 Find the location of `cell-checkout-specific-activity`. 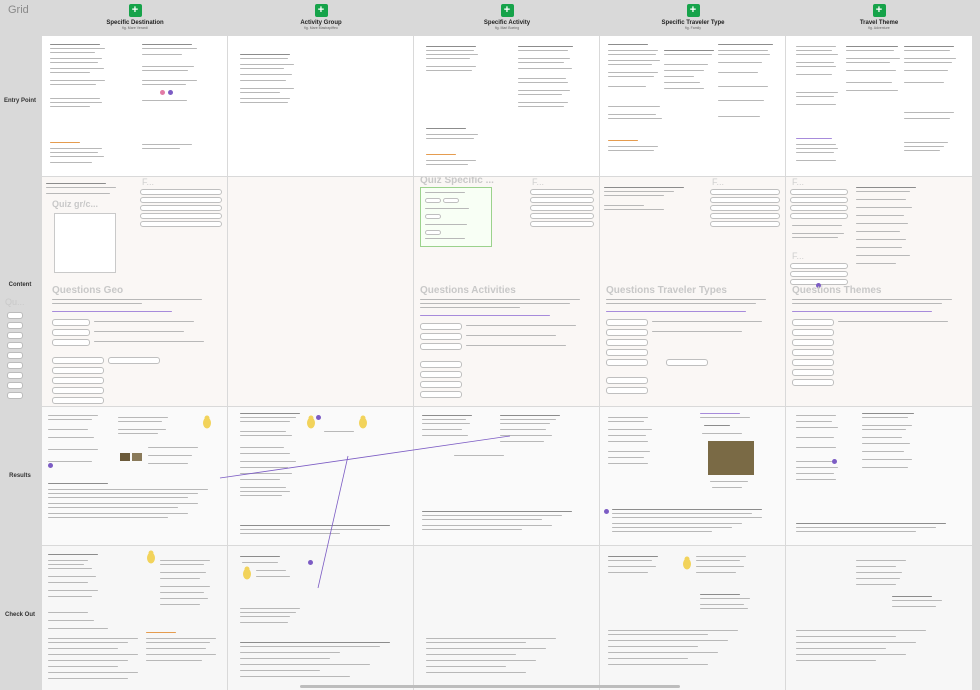

cell-checkout-specific-activity is located at coordinates (506, 618).